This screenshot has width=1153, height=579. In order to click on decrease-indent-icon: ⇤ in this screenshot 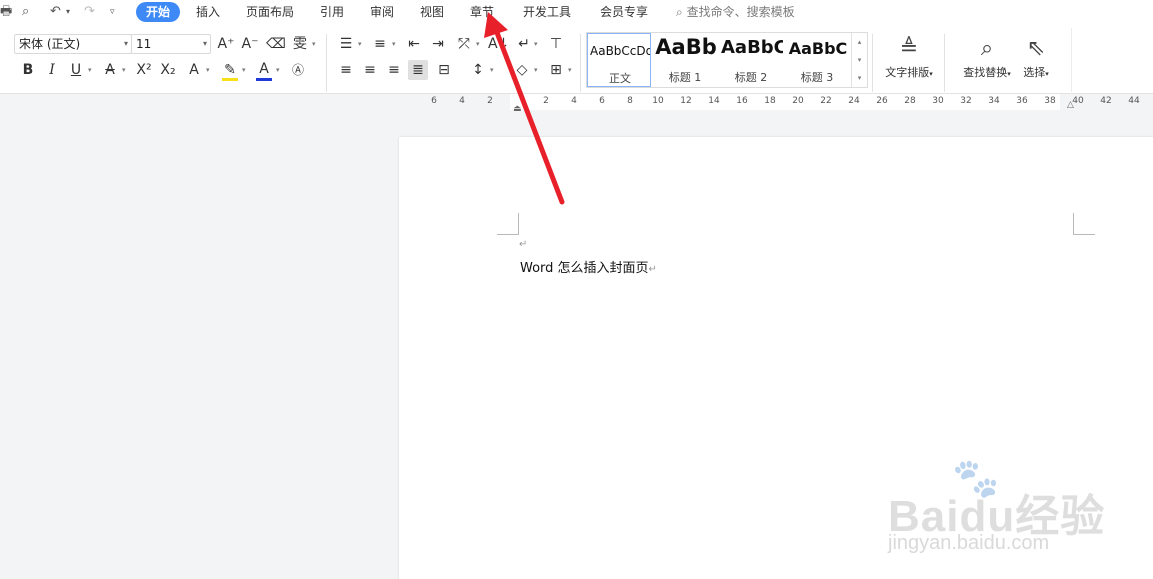, I will do `click(414, 44)`.